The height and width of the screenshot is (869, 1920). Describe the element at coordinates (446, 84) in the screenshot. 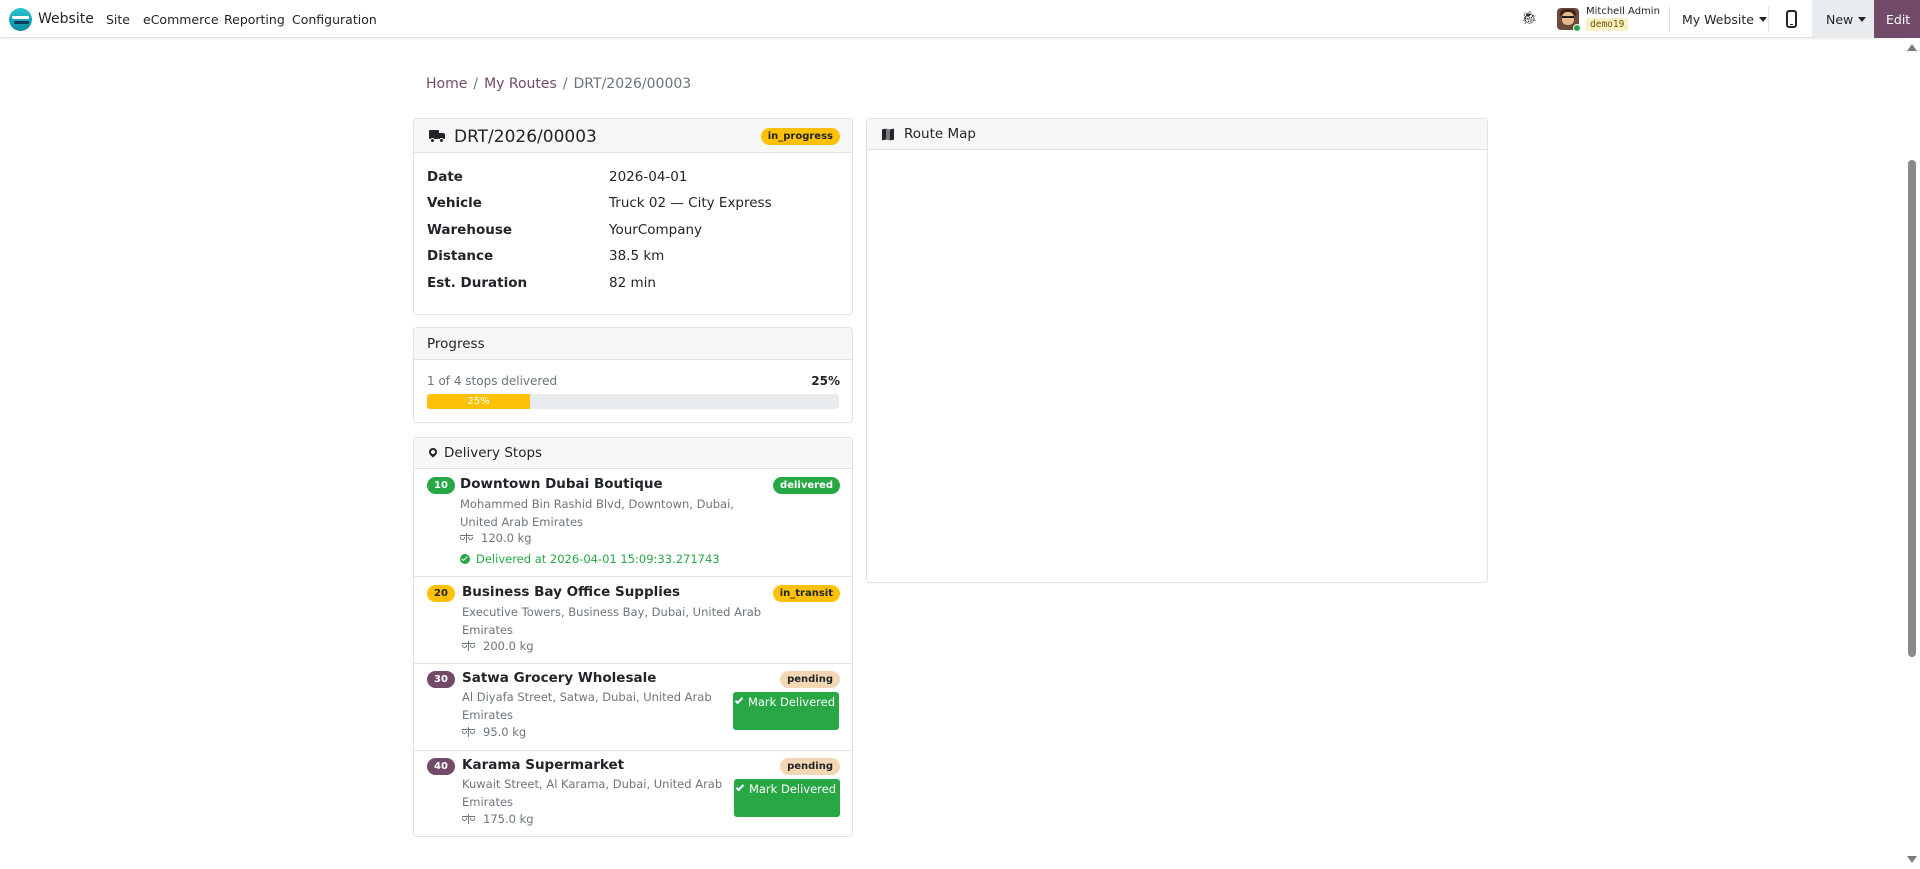

I see `breadcrumb-home: Home` at that location.